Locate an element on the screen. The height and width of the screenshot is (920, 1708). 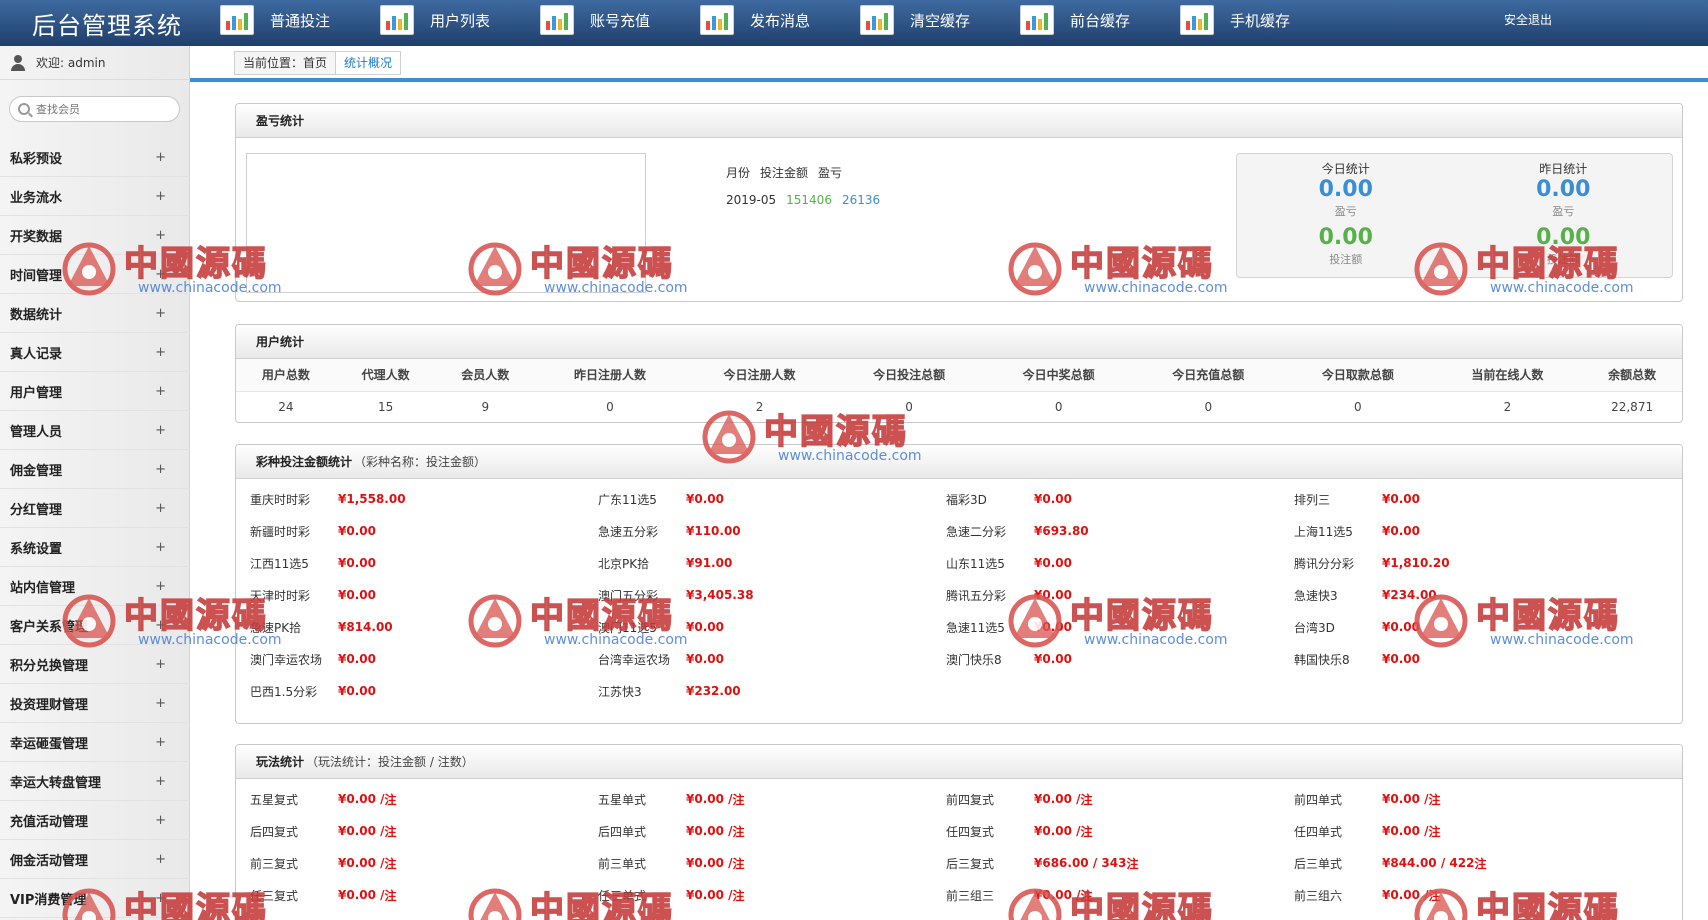
nav-item-recharge: 账号充值 is located at coordinates (620, 20).